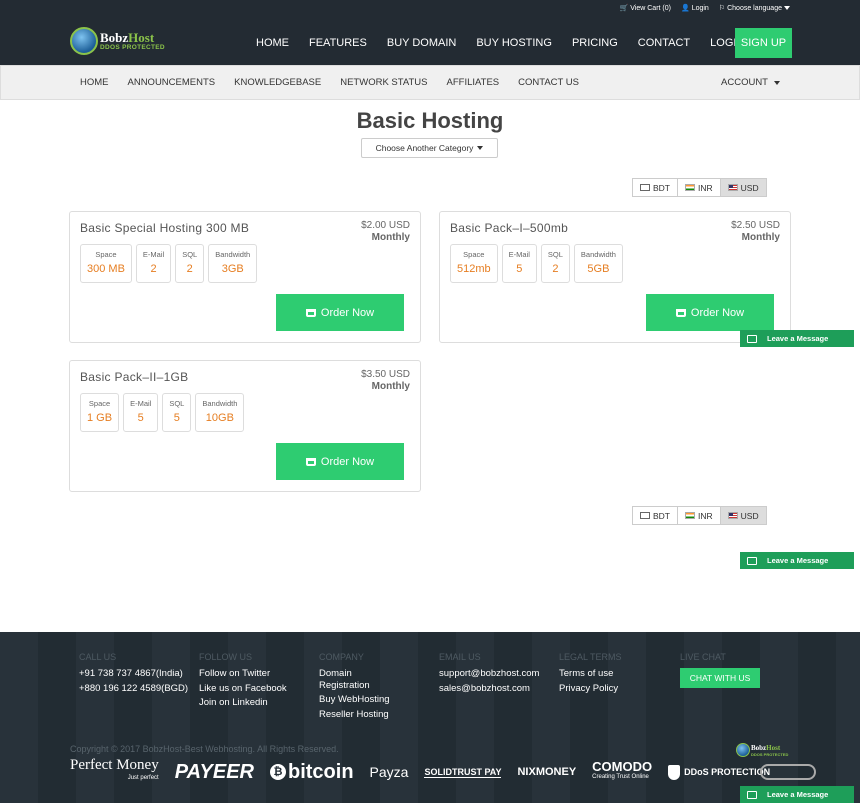 The width and height of the screenshot is (860, 803). I want to click on nav-buy-domain: BUY DOMAIN, so click(421, 43).